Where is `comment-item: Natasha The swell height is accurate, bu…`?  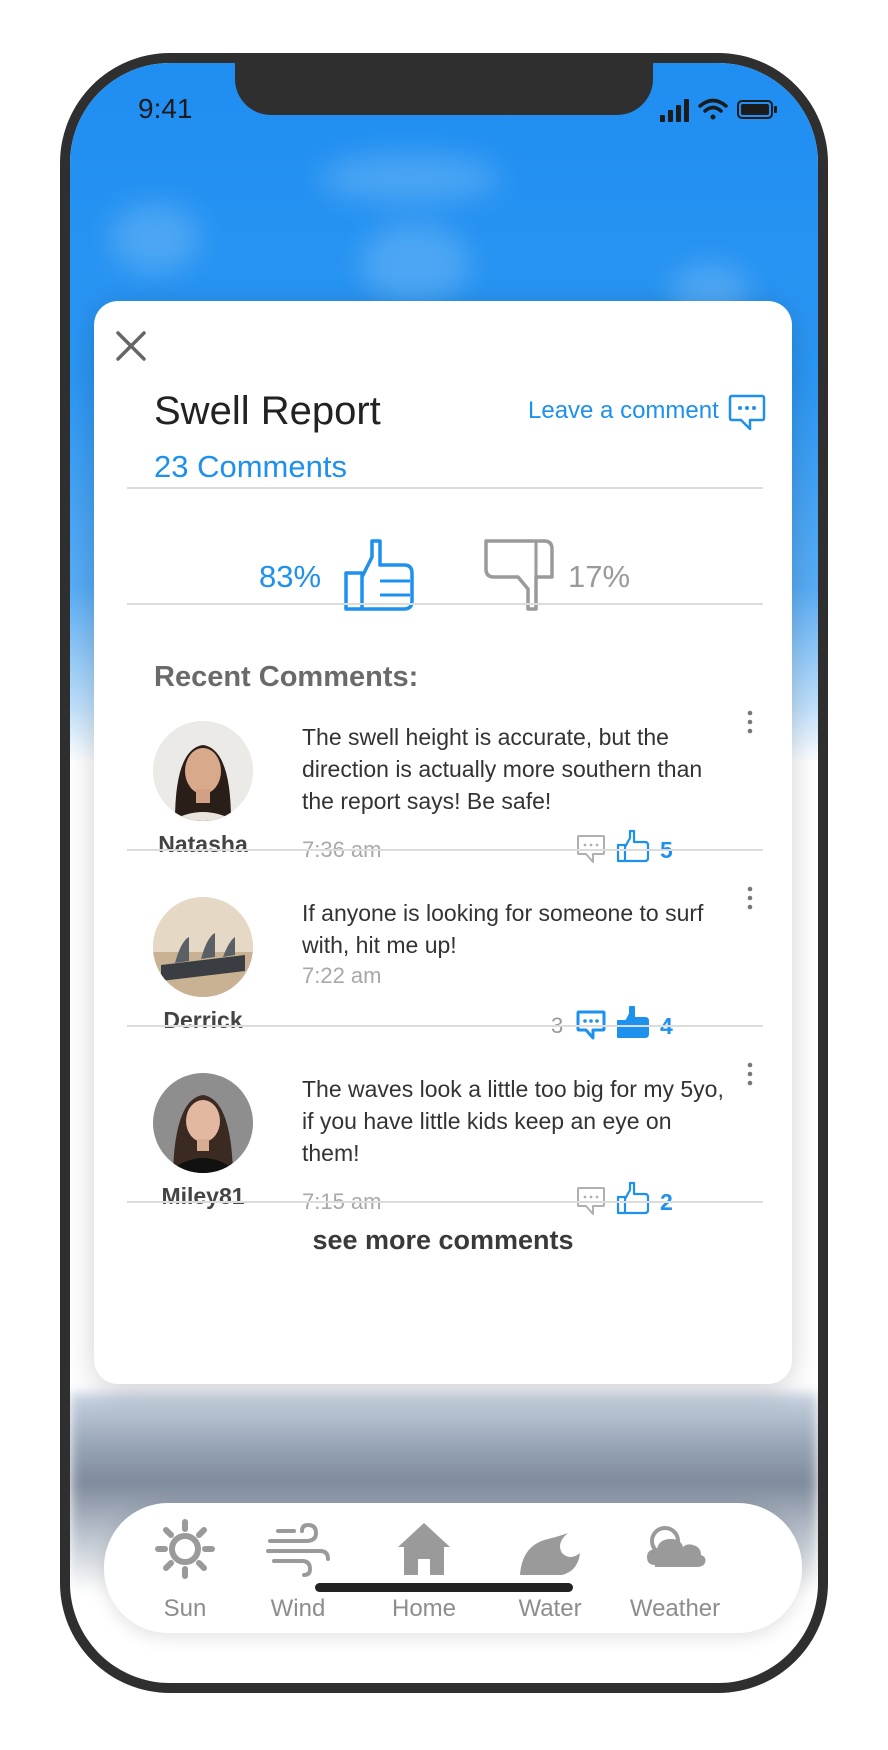
comment-item: Natasha The swell height is accurate, bu… is located at coordinates (443, 813).